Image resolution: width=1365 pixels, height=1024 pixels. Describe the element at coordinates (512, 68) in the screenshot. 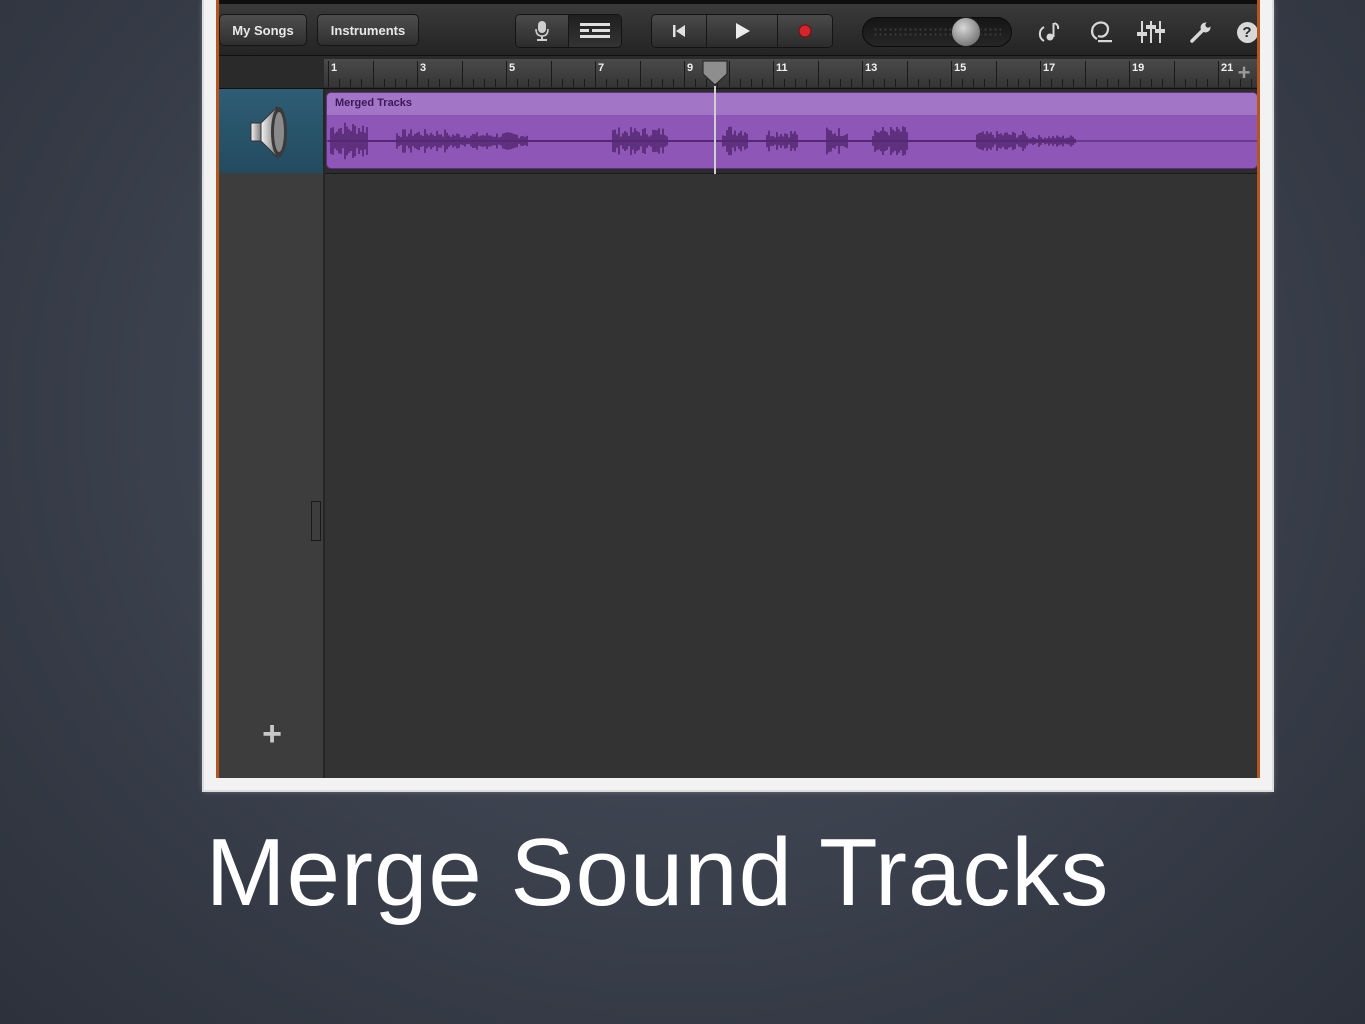

I see `ruler-bar-number: 5` at that location.